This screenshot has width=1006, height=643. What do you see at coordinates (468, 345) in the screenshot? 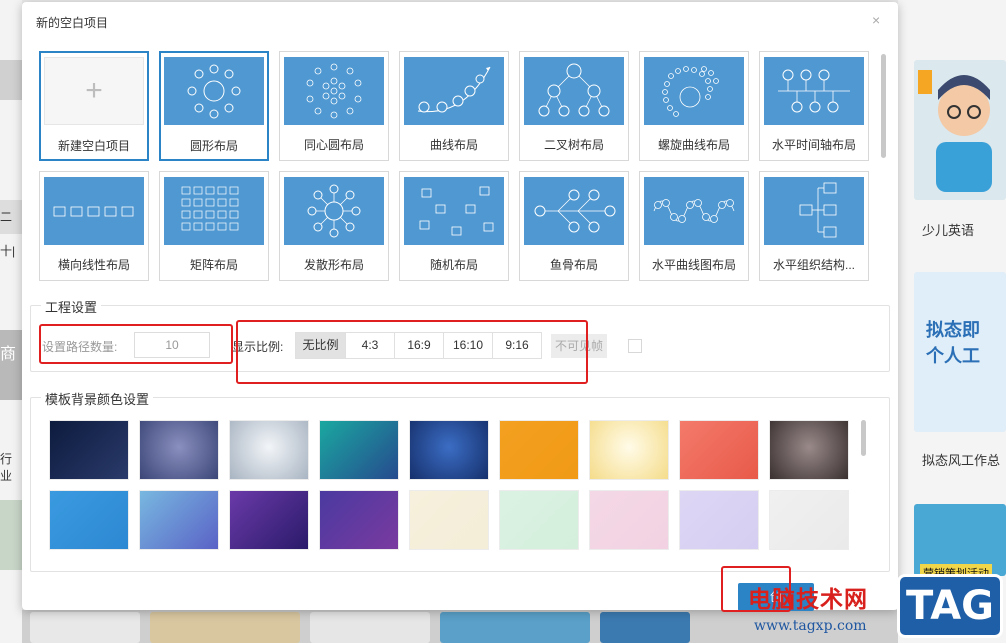
I see `ratio-16-10-button: 16:10` at bounding box center [468, 345].